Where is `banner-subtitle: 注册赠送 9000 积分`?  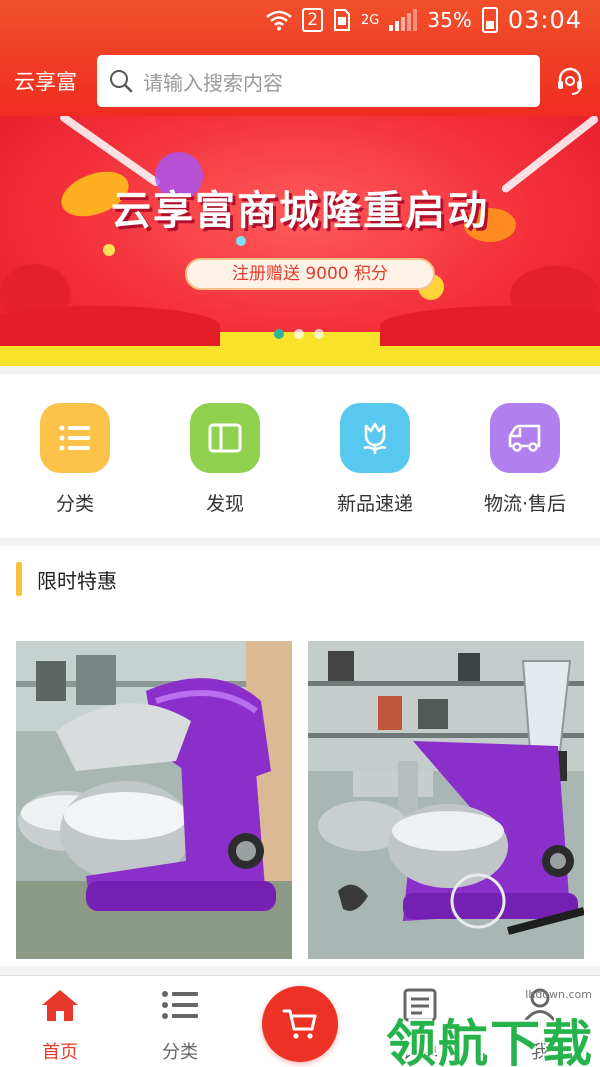 banner-subtitle: 注册赠送 9000 积分 is located at coordinates (310, 274).